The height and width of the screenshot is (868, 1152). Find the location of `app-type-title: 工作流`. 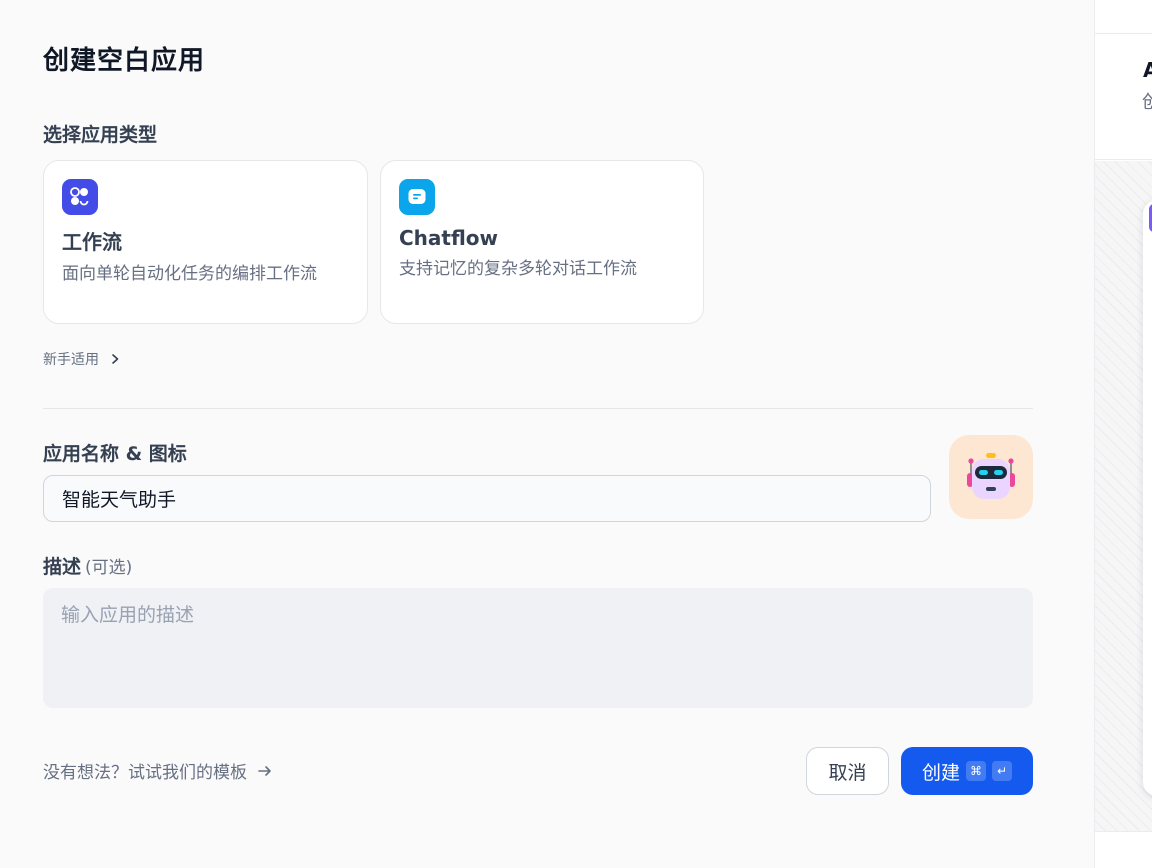

app-type-title: 工作流 is located at coordinates (92, 242).